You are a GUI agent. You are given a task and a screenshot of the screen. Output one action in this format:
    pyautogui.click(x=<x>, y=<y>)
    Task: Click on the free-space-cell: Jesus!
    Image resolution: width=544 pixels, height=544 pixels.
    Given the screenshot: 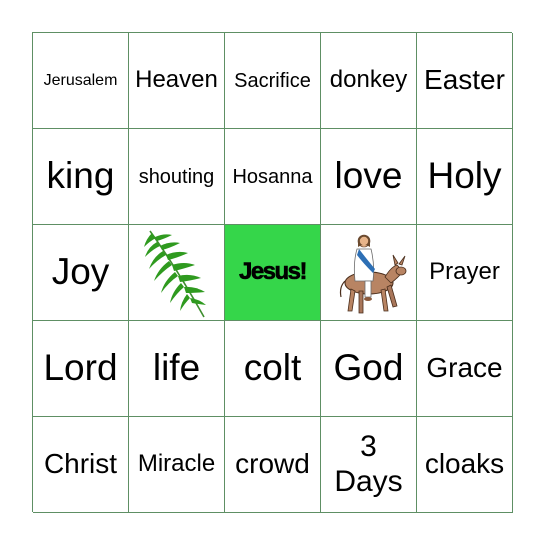 What is the action you would take?
    pyautogui.click(x=273, y=273)
    